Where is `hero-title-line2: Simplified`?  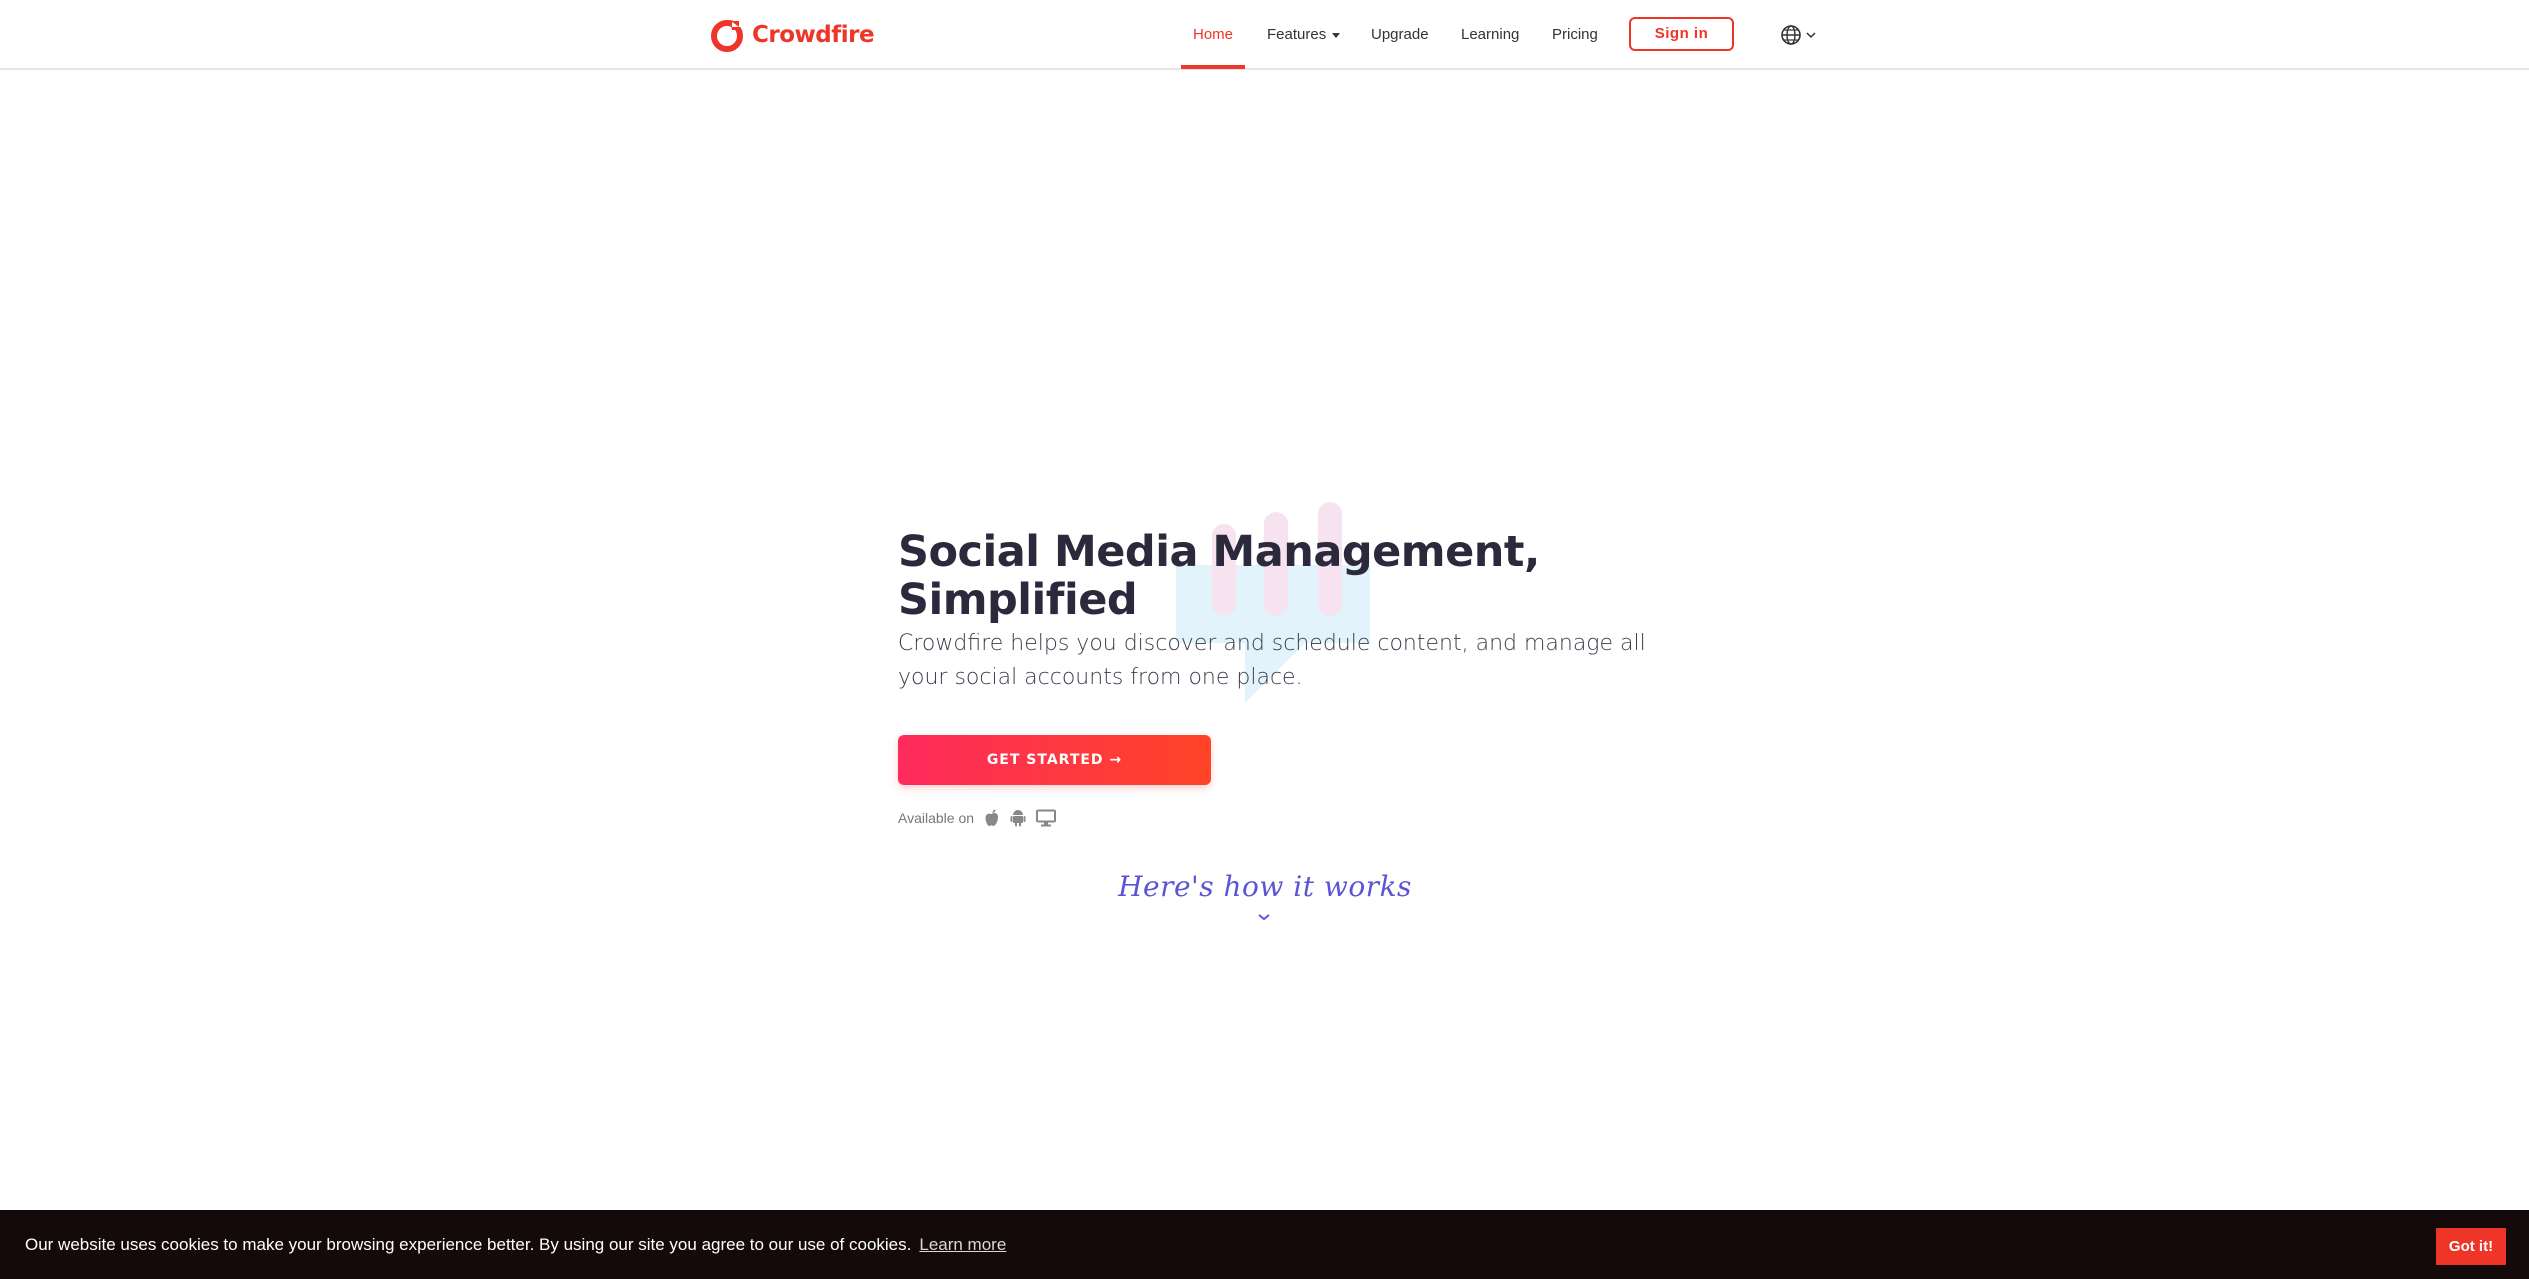
hero-title-line2: Simplified is located at coordinates (1018, 600).